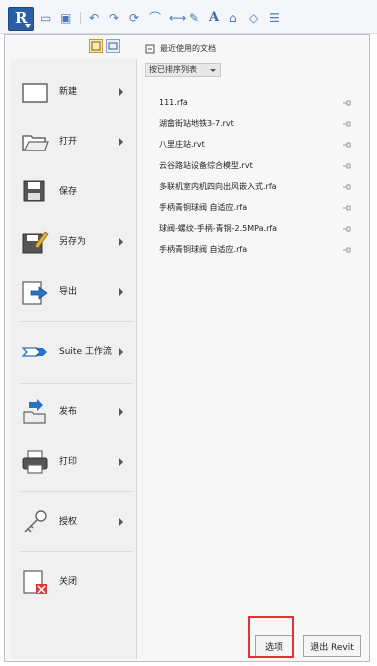  I want to click on sort-dropdown: 按已排序列表, so click(183, 70).